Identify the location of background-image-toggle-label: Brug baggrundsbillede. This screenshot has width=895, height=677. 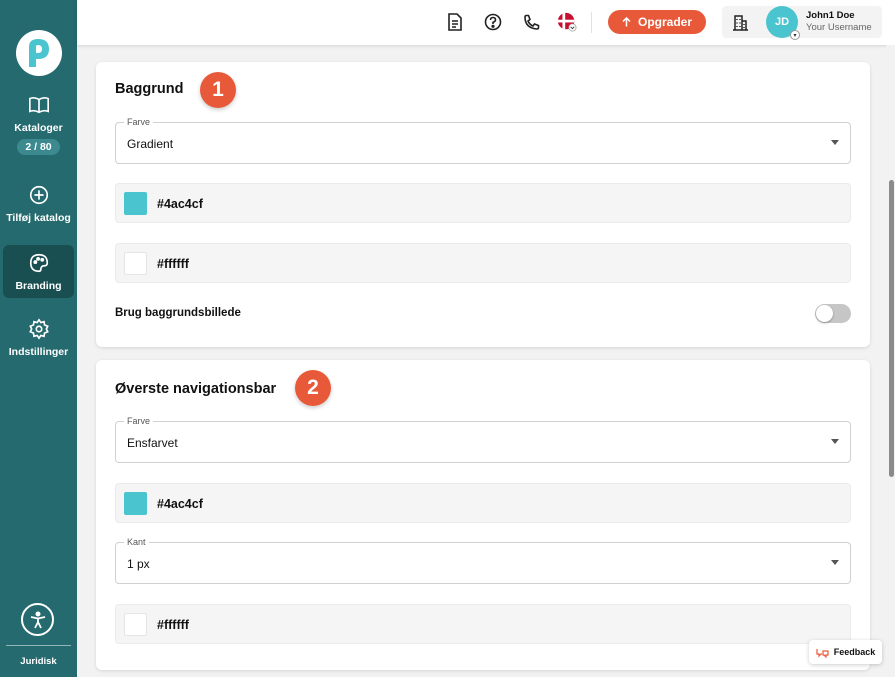
(178, 313).